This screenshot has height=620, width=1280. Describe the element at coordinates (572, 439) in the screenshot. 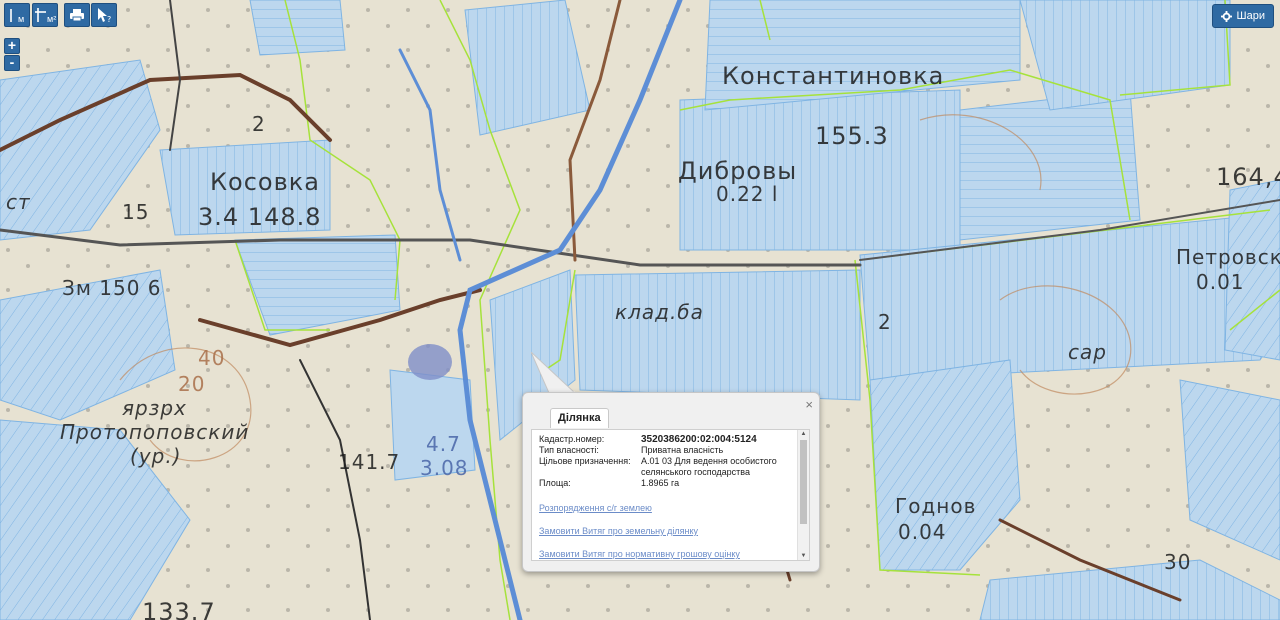

I see `info-key: Кадастр.номер:` at that location.